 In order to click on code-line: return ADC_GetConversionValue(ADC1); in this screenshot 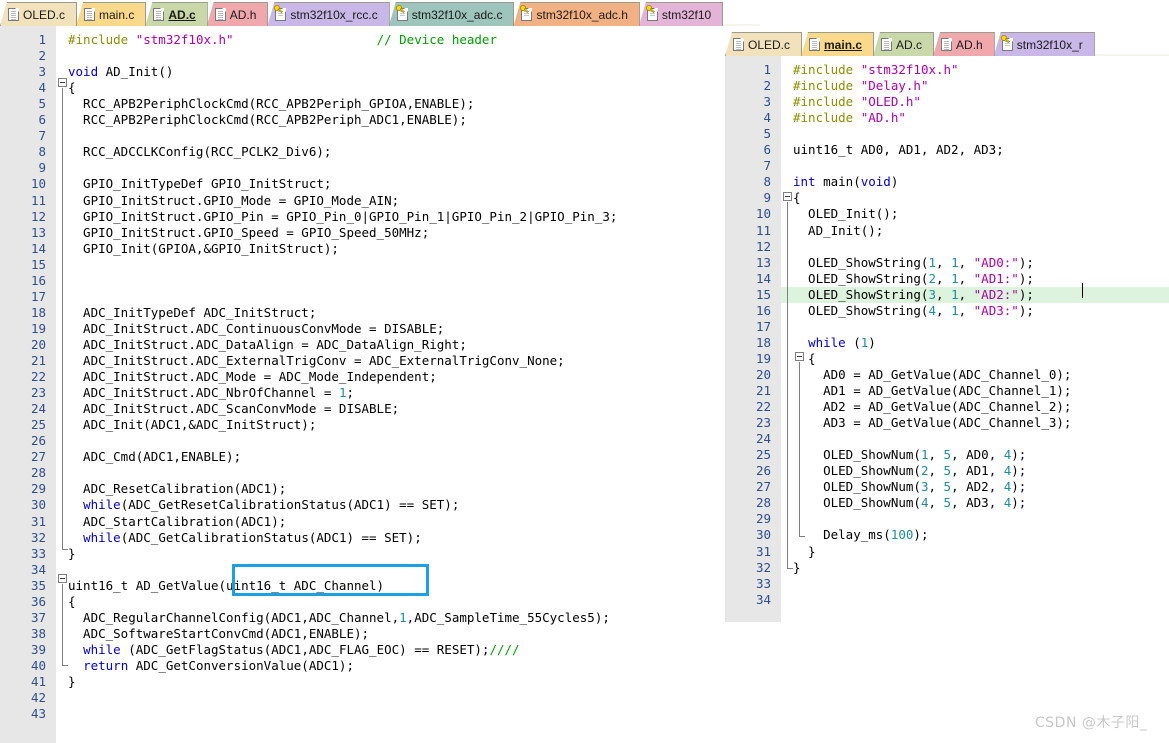, I will do `click(211, 665)`.